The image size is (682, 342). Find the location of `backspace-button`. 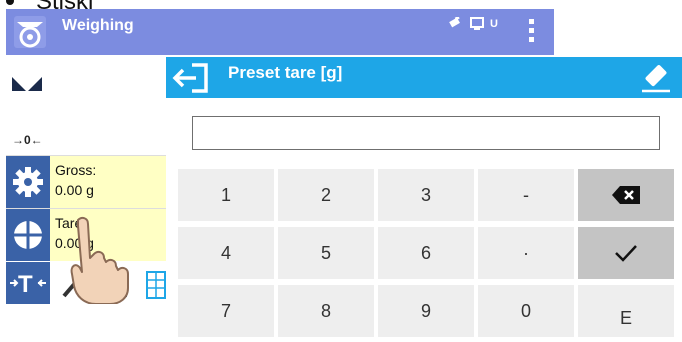

backspace-button is located at coordinates (626, 195).